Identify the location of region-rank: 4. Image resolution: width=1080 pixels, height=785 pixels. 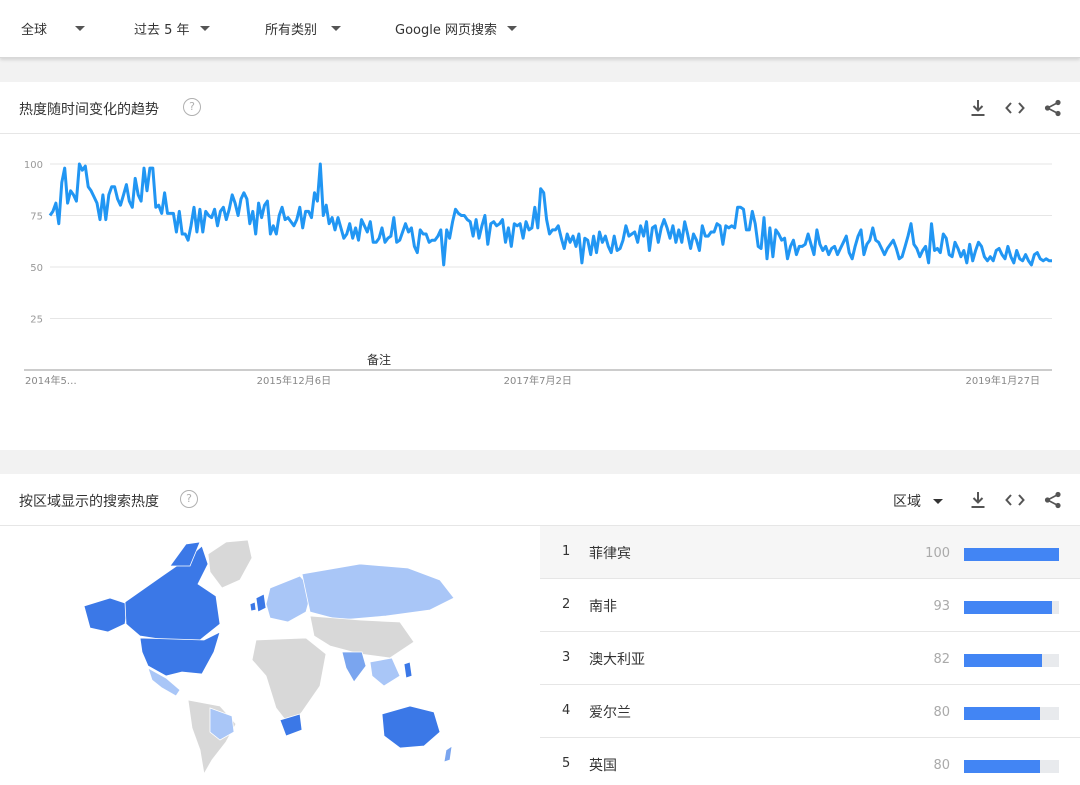
(566, 710).